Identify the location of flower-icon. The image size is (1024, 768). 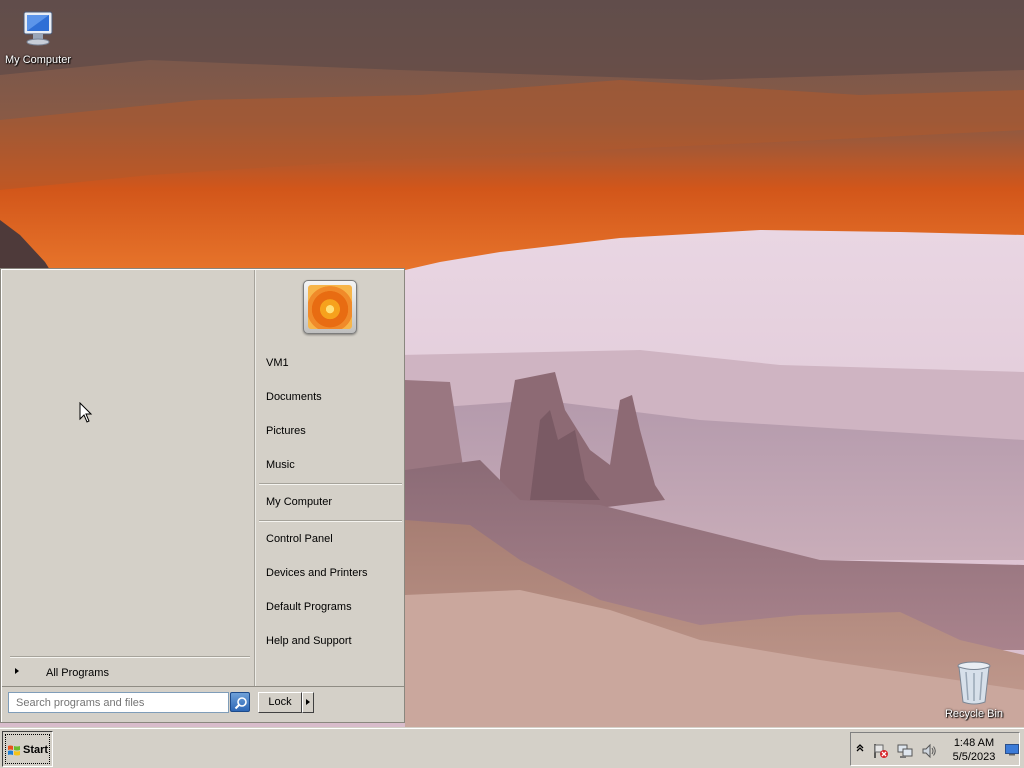
(330, 307).